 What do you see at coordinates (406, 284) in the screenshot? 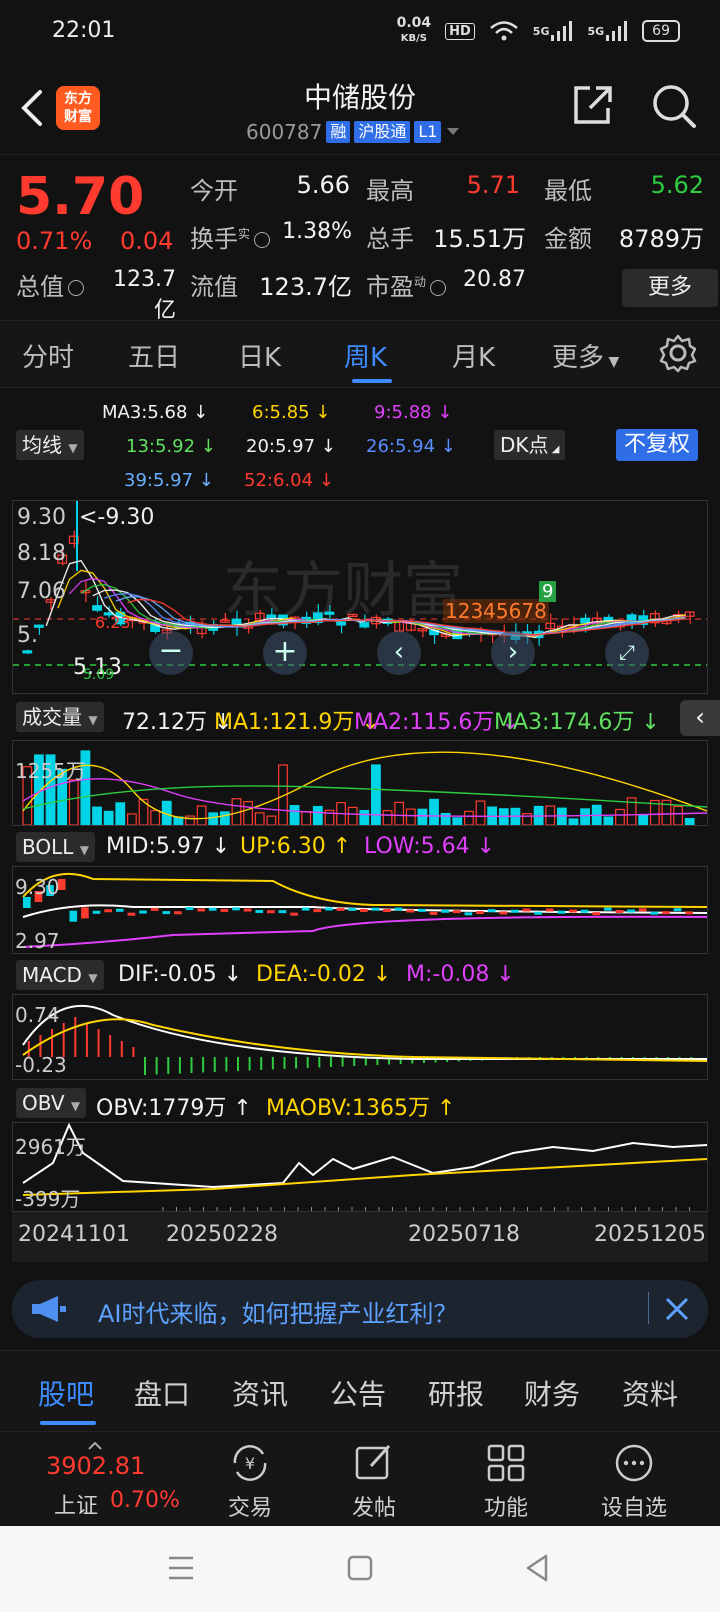
I see `pe-label: 市盈动` at bounding box center [406, 284].